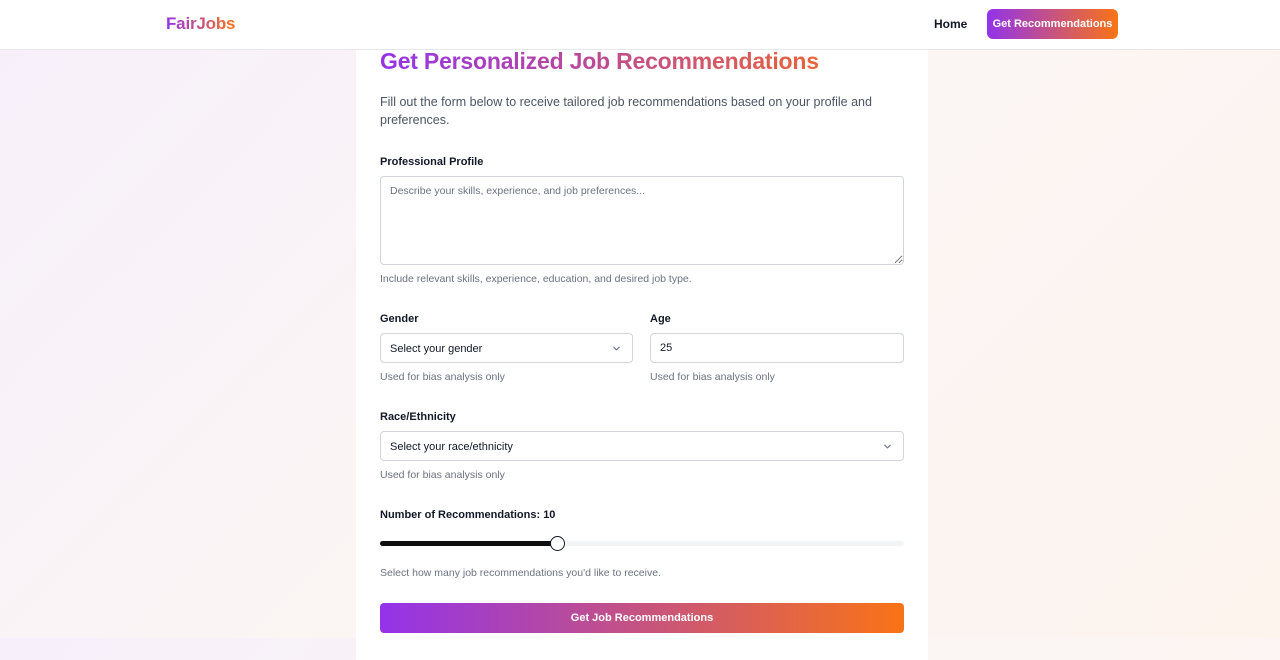  What do you see at coordinates (950, 24) in the screenshot?
I see `nav-home-link: Home` at bounding box center [950, 24].